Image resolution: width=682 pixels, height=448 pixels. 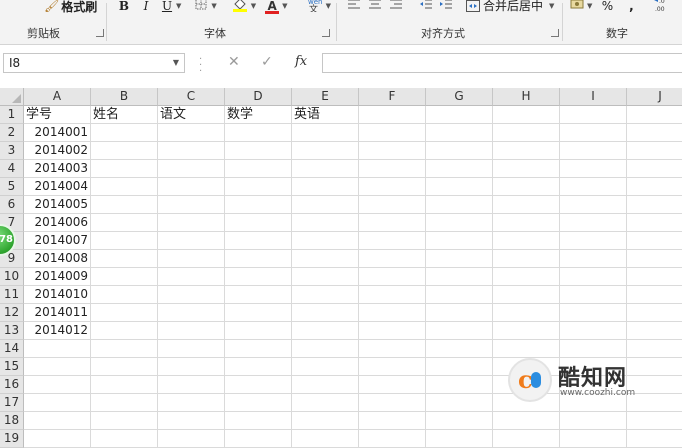 What do you see at coordinates (240, 8) in the screenshot?
I see `fill-color-button` at bounding box center [240, 8].